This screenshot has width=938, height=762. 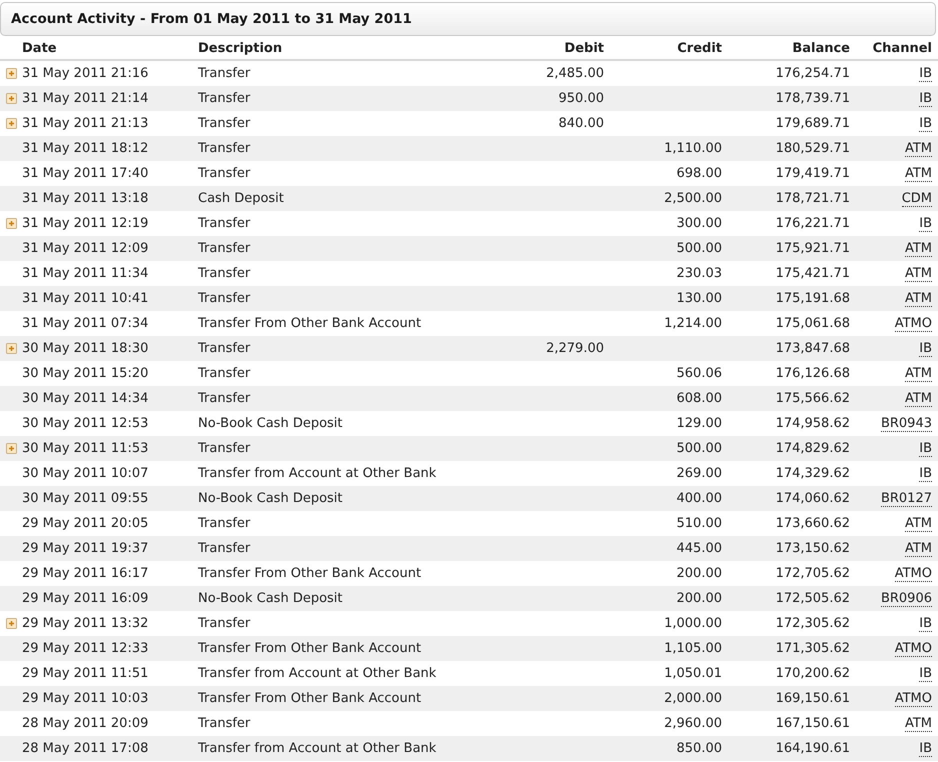 I want to click on table-cell: 560.06, so click(x=699, y=373).